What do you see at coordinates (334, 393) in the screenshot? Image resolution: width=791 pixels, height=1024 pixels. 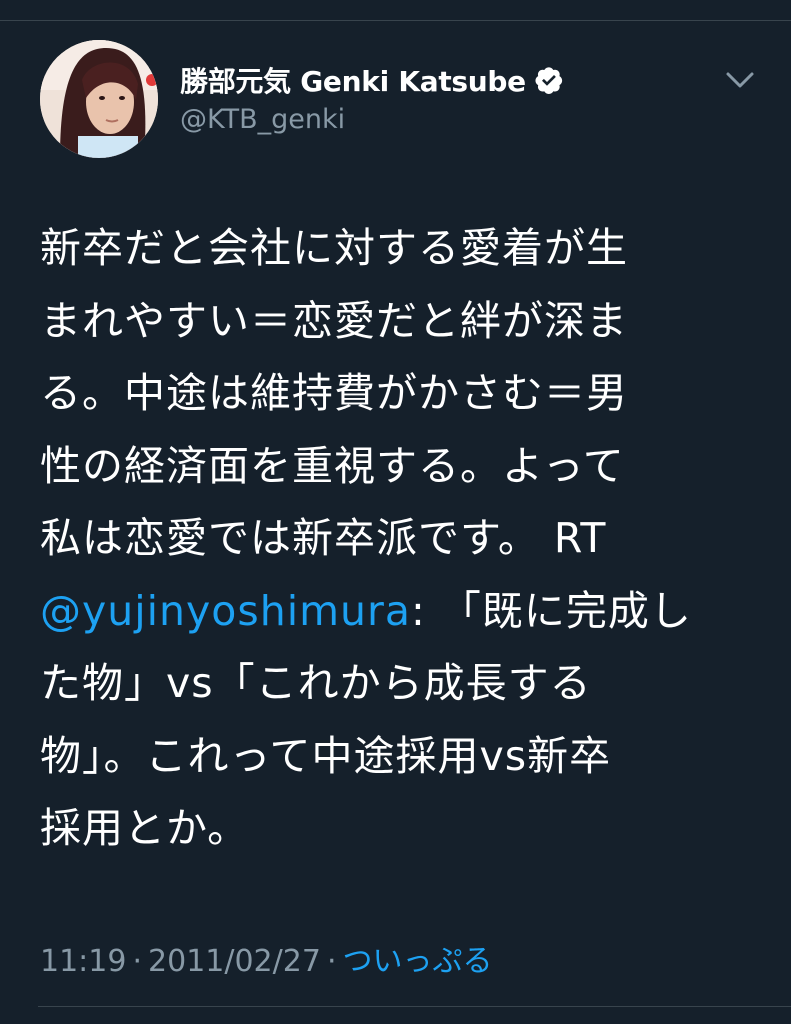 I see `tweet-text-line: る。中途は維持費がかさむ＝男` at bounding box center [334, 393].